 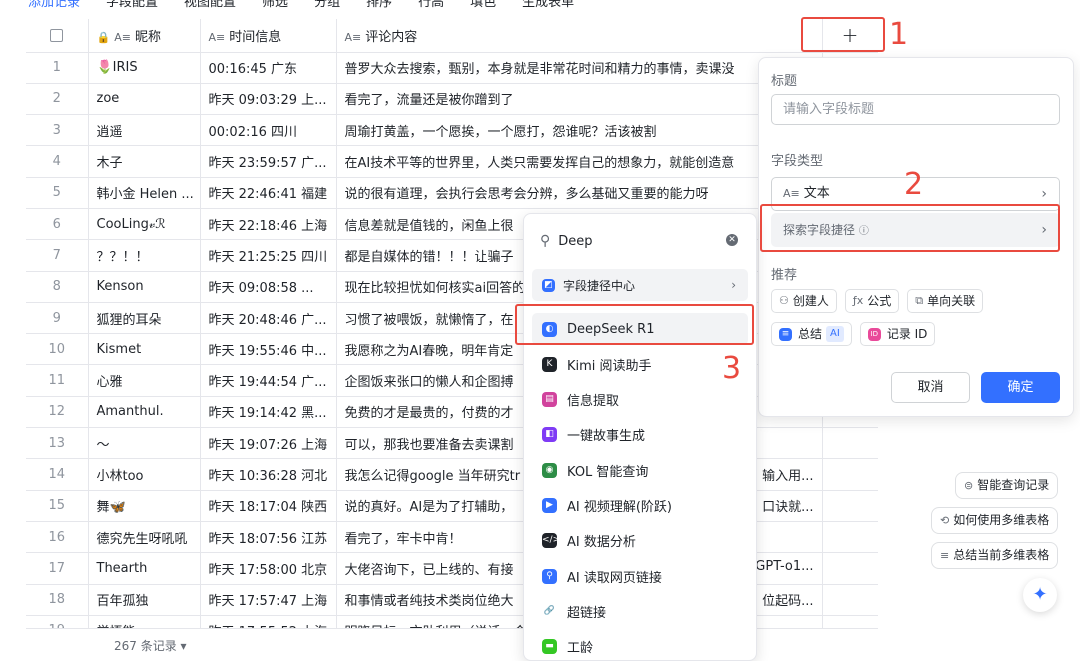 I want to click on cell-name: 德究先生呀吼吼, so click(x=144, y=536).